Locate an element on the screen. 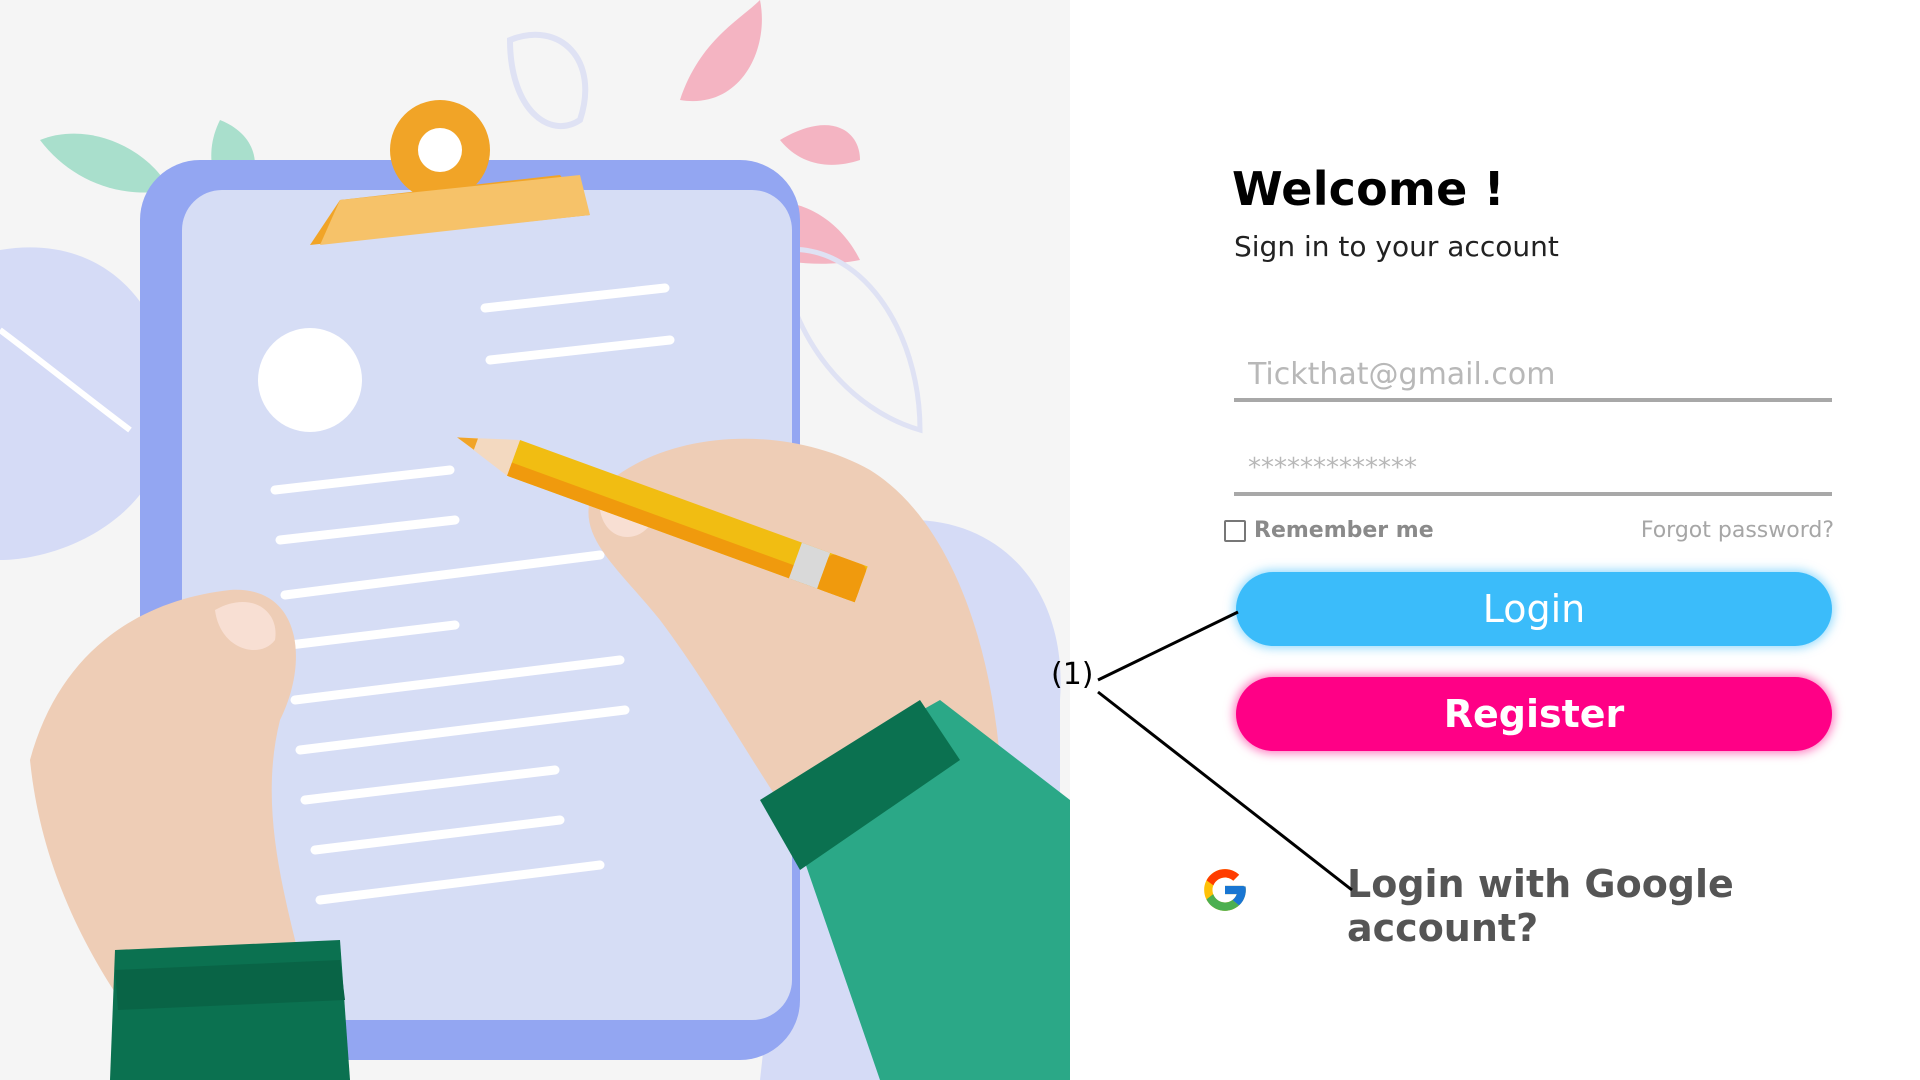  login-button: Login is located at coordinates (1534, 609).